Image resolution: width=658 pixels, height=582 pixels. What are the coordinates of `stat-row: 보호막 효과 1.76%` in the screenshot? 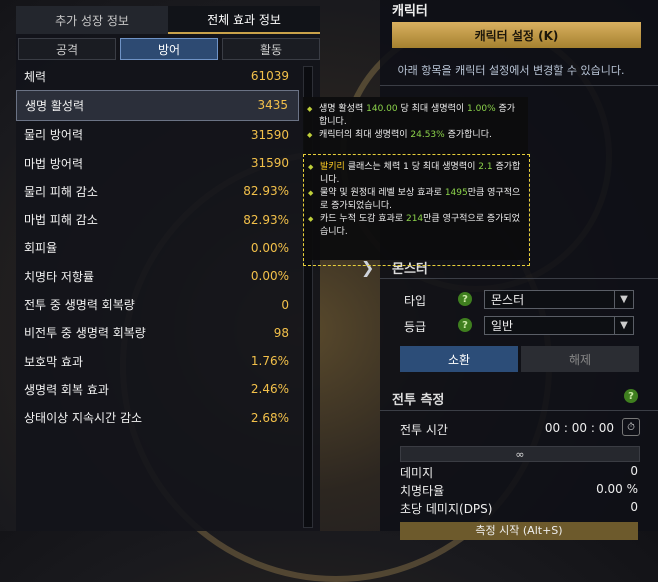 It's located at (157, 361).